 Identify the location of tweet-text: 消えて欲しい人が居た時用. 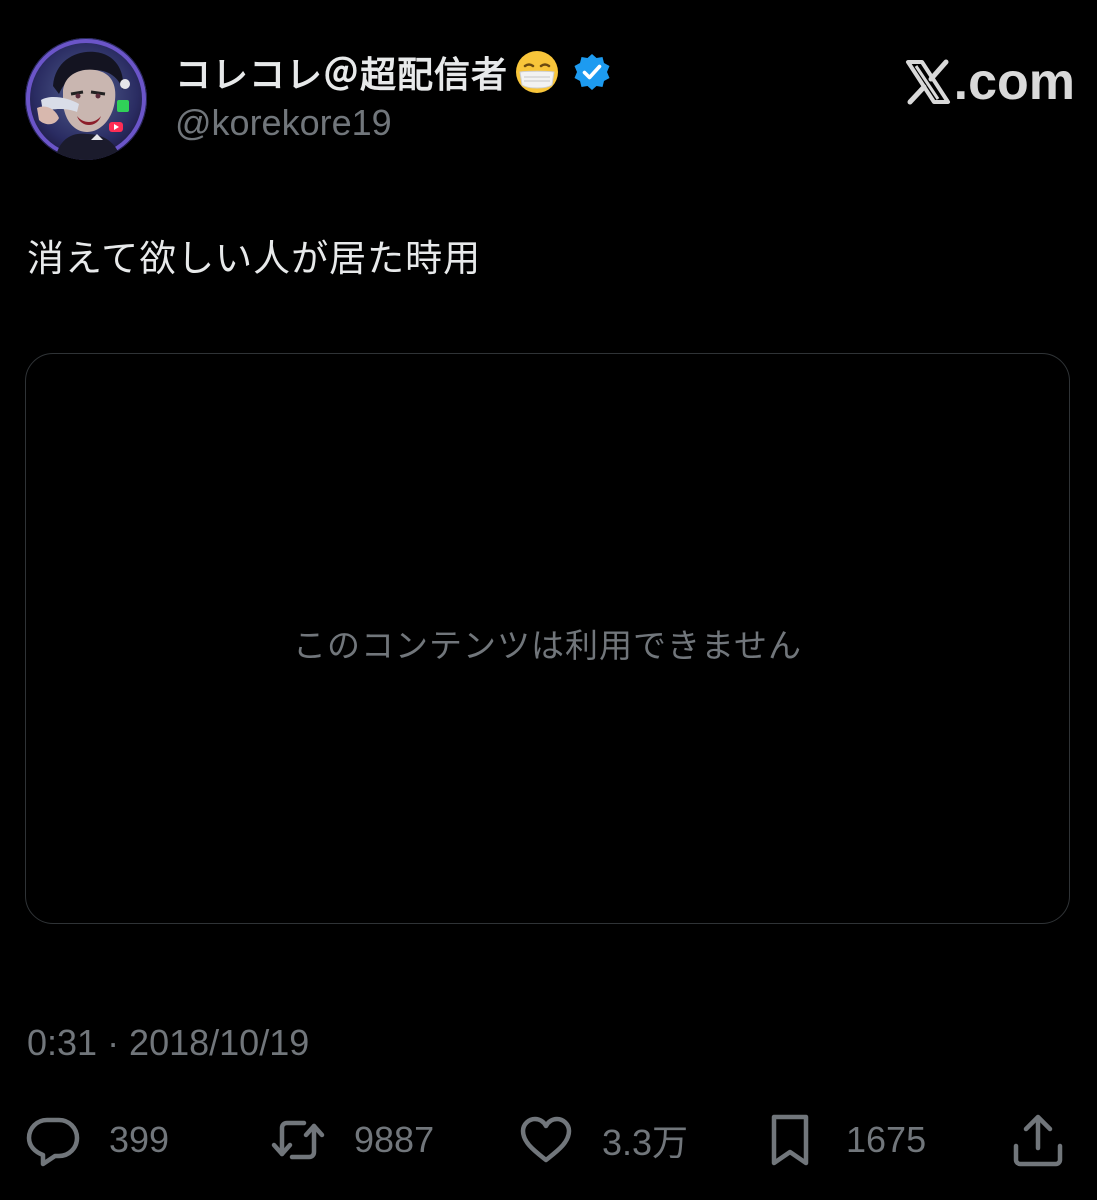
(254, 258).